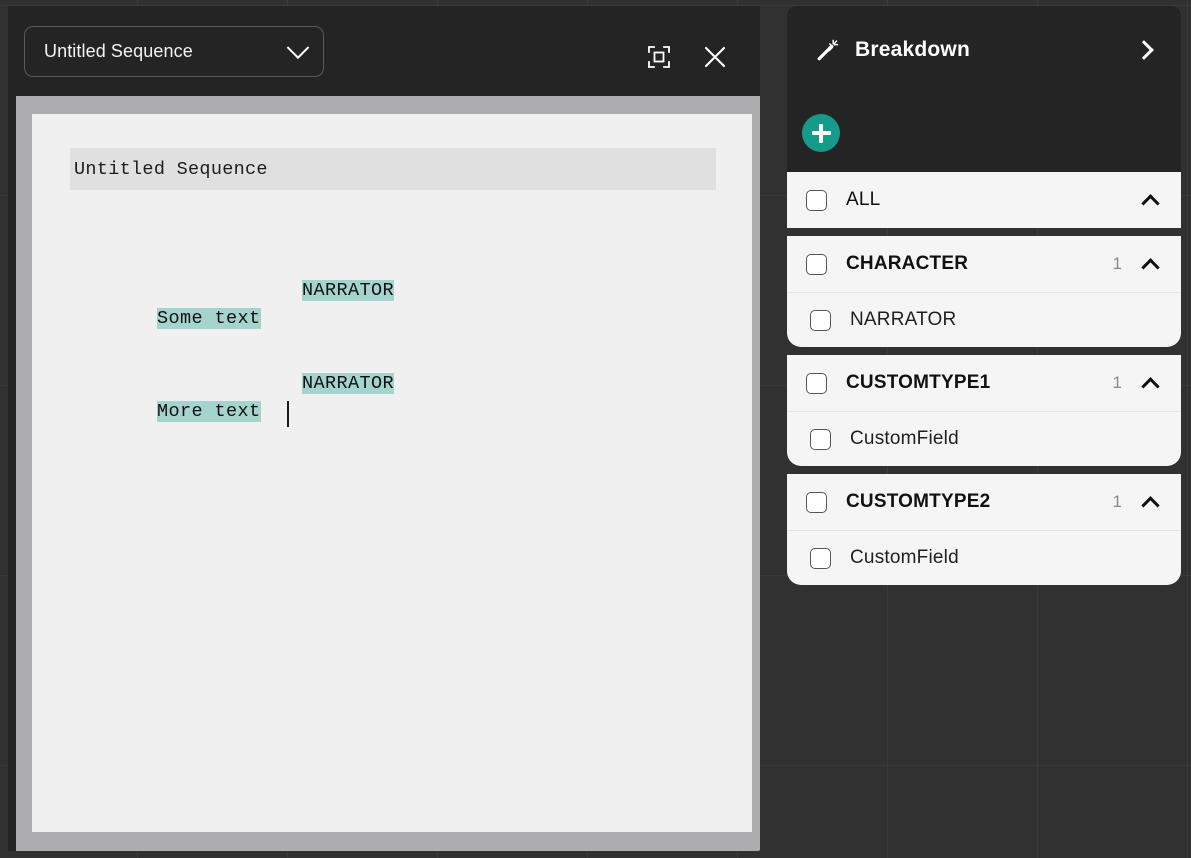 Image resolution: width=1191 pixels, height=858 pixels. What do you see at coordinates (912, 49) in the screenshot?
I see `breakdown-title: Breakdown` at bounding box center [912, 49].